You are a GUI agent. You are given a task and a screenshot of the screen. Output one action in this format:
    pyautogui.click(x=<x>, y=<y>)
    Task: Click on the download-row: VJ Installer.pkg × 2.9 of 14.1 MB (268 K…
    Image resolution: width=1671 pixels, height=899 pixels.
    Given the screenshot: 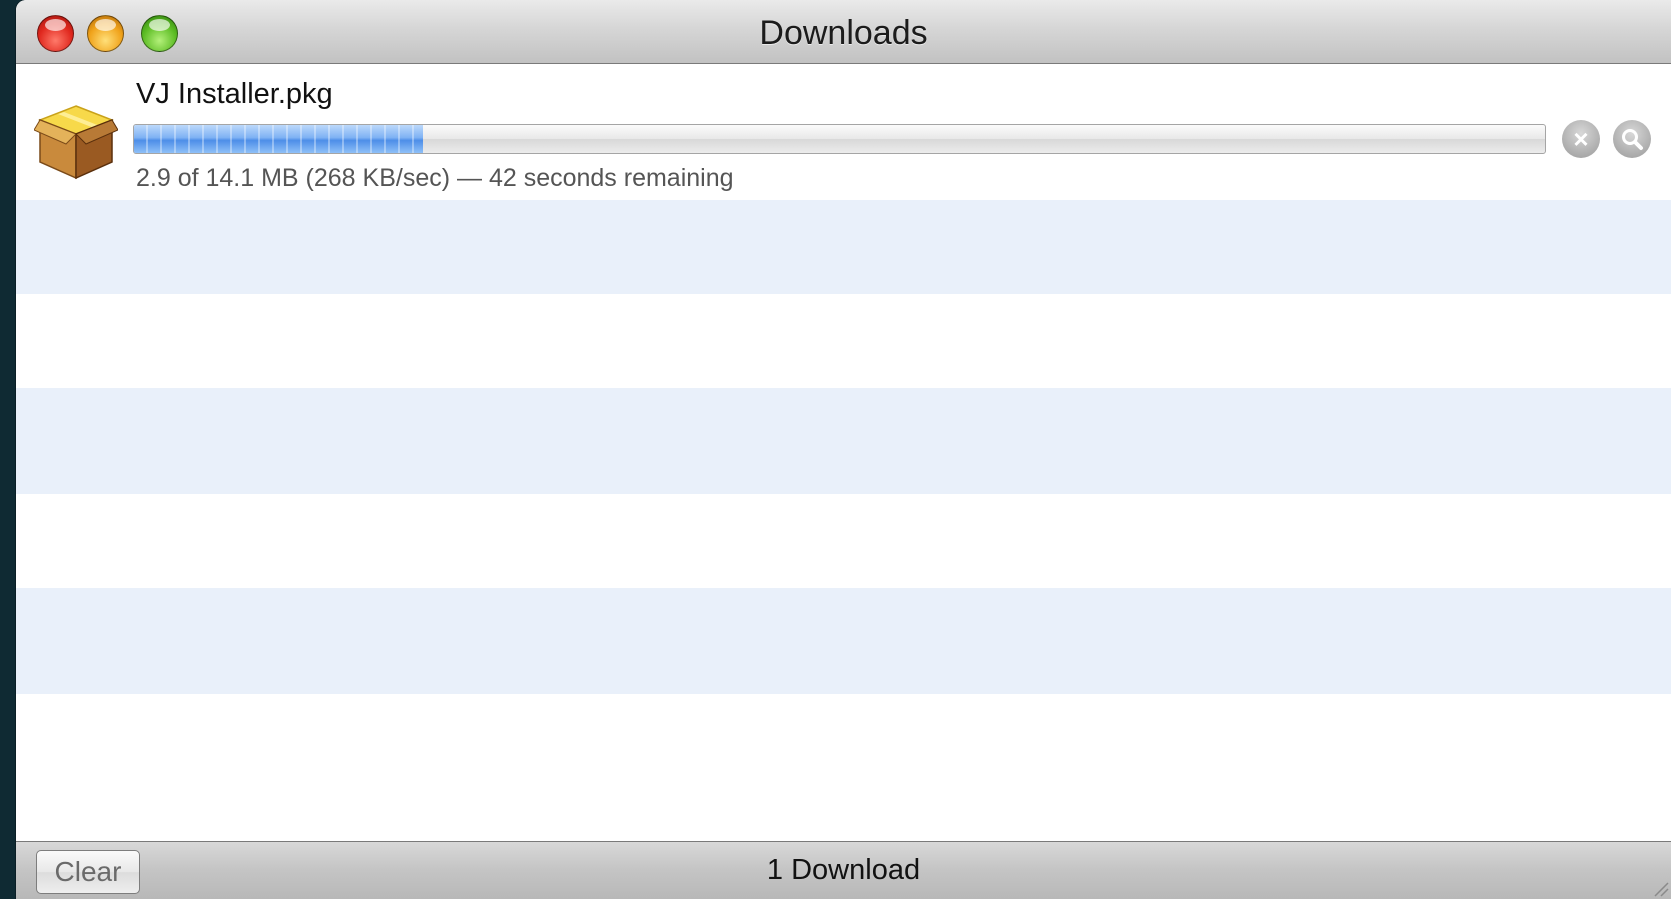 What is the action you would take?
    pyautogui.click(x=843, y=132)
    